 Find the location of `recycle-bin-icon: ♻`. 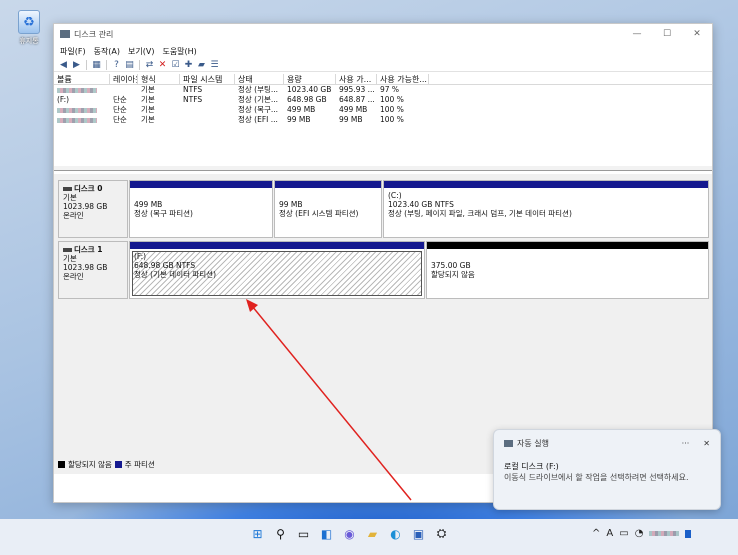

recycle-bin-icon: ♻ is located at coordinates (29, 22).